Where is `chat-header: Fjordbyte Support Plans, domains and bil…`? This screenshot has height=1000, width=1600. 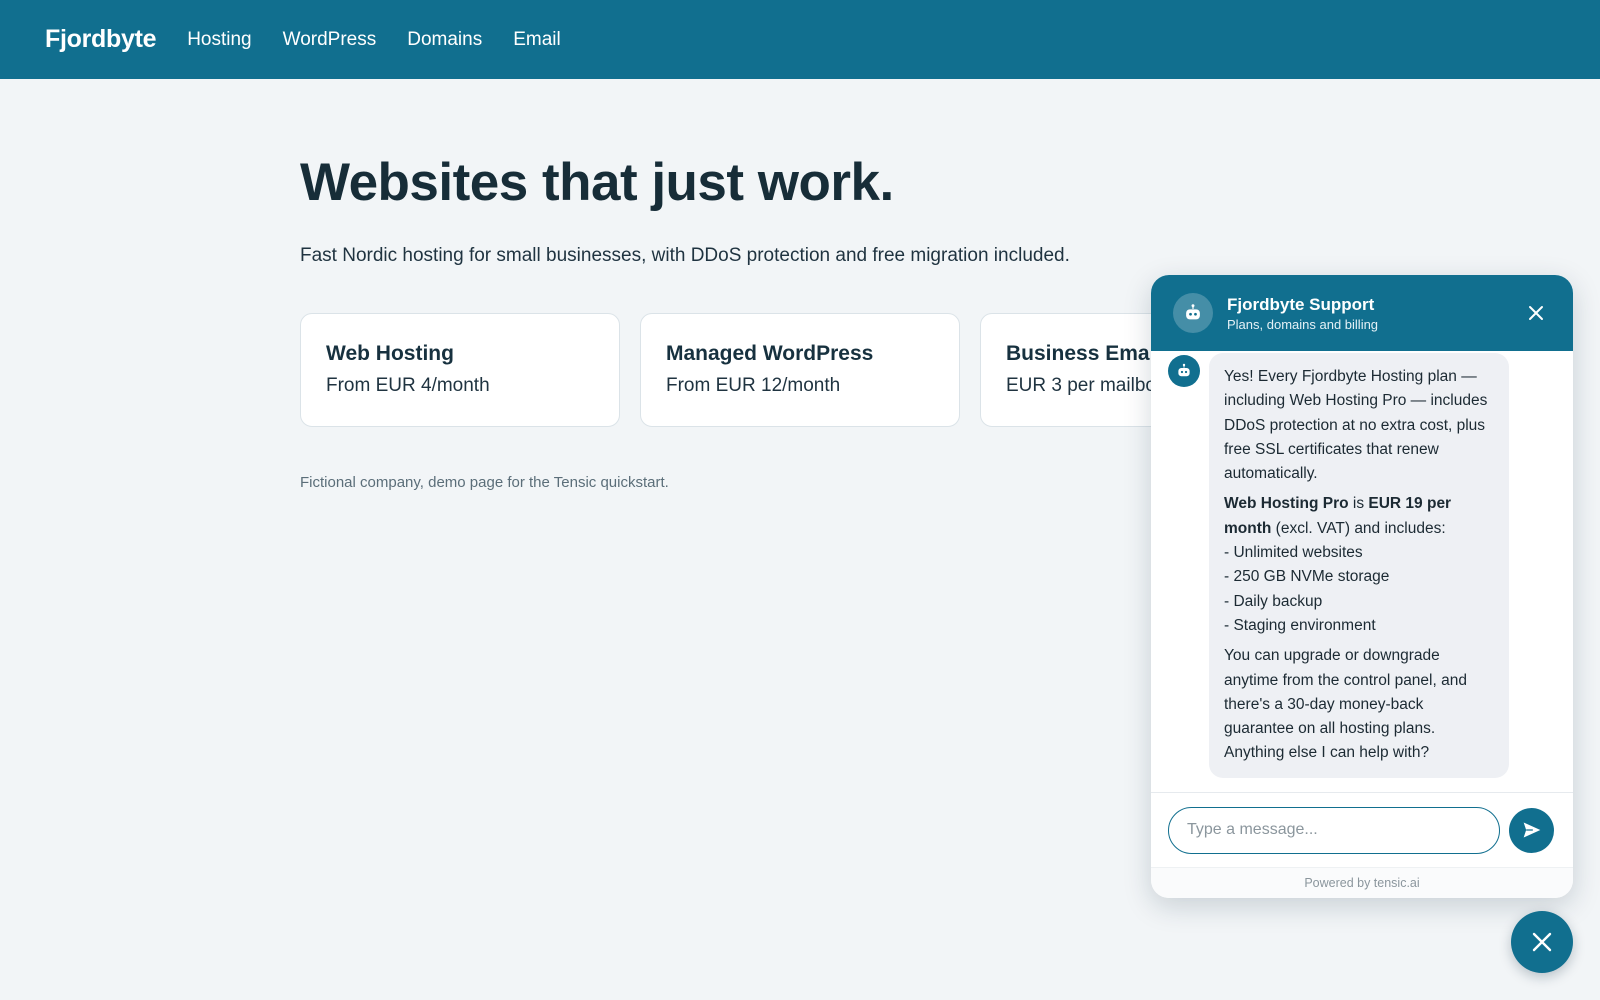
chat-header: Fjordbyte Support Plans, domains and bil… is located at coordinates (1362, 313).